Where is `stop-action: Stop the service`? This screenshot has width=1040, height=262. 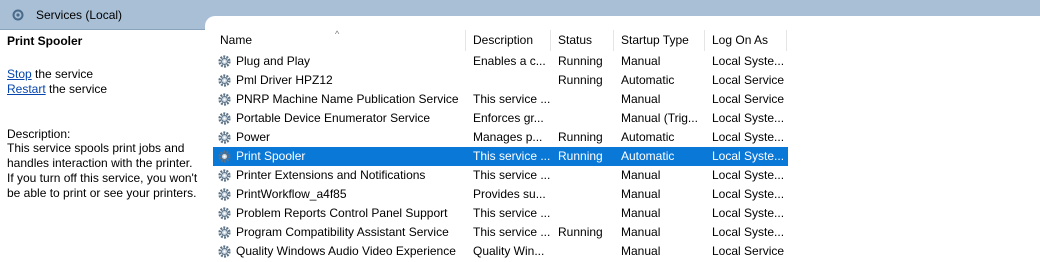 stop-action: Stop the service is located at coordinates (50, 74).